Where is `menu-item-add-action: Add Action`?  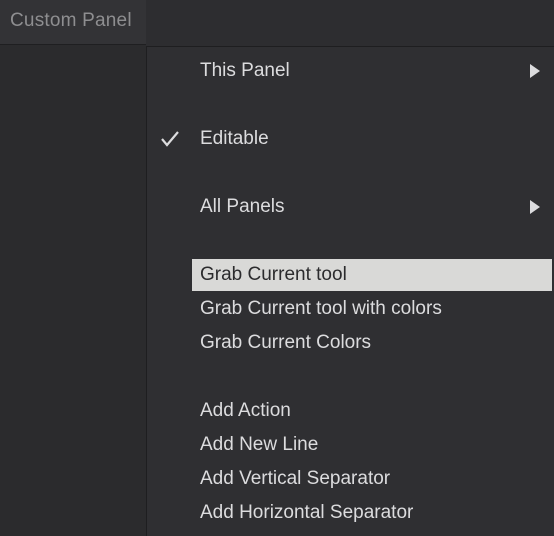
menu-item-add-action: Add Action is located at coordinates (372, 411).